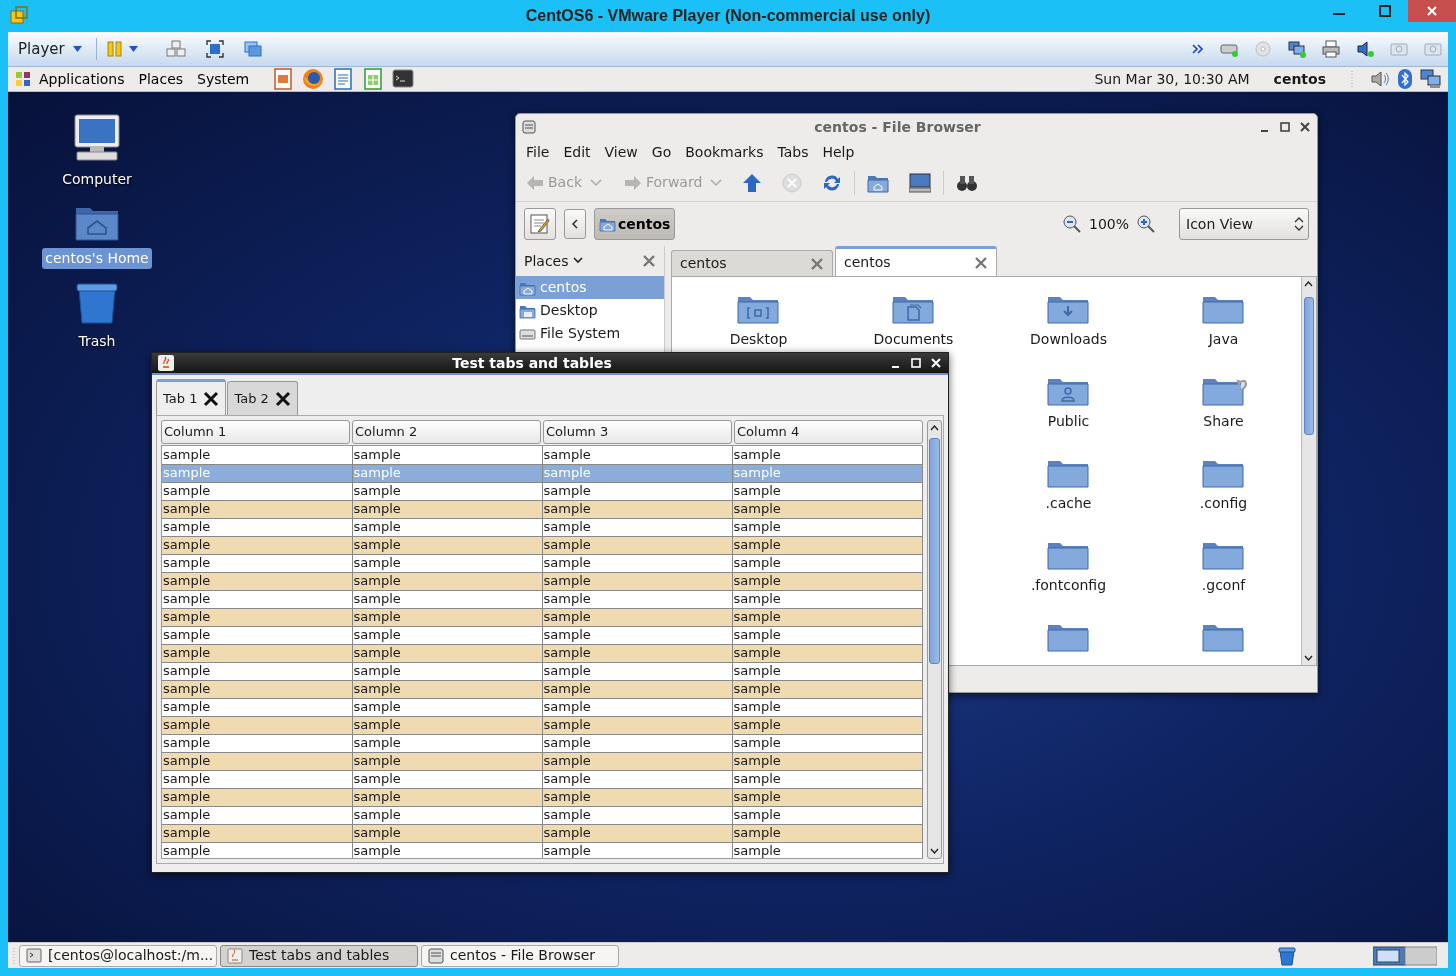 The width and height of the screenshot is (1456, 976). What do you see at coordinates (1405, 955) in the screenshot?
I see `workspace-switcher-icon` at bounding box center [1405, 955].